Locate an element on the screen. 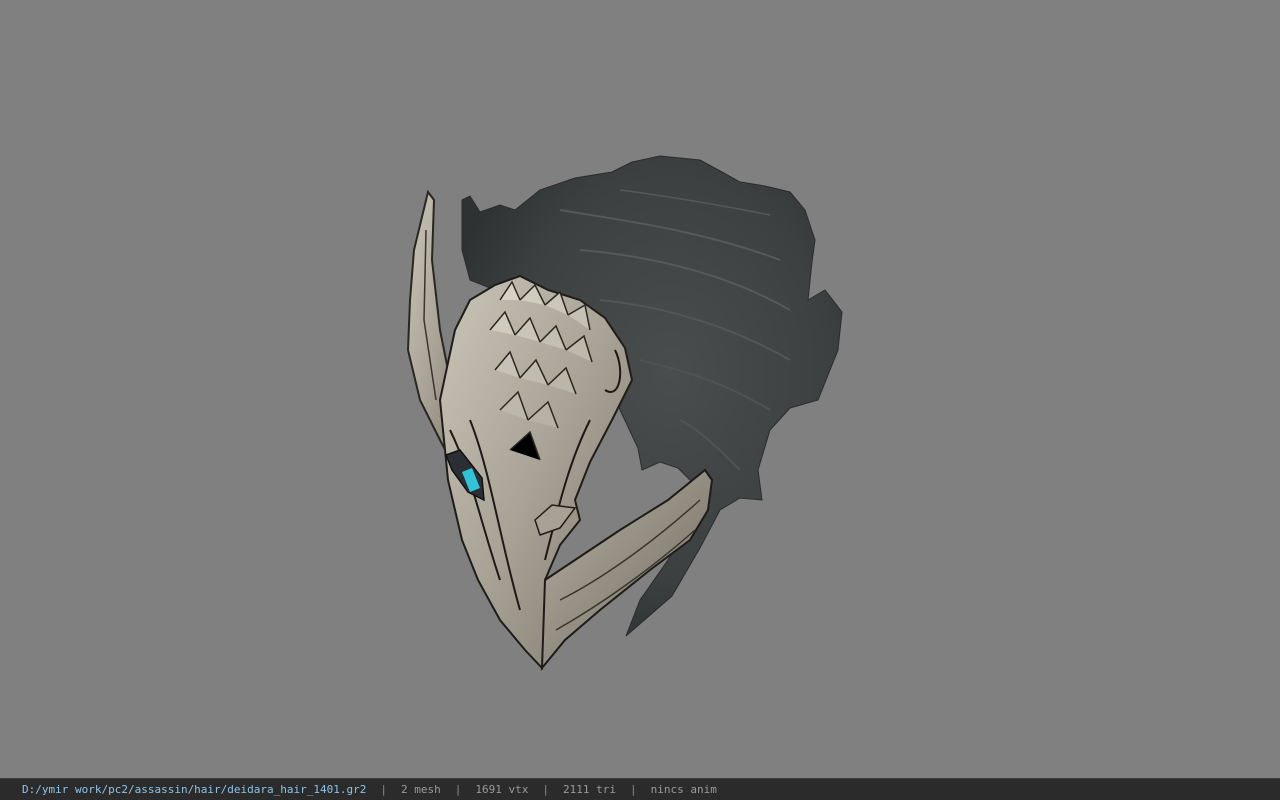  vertex-count-label: 1691 vtx is located at coordinates (502, 789).